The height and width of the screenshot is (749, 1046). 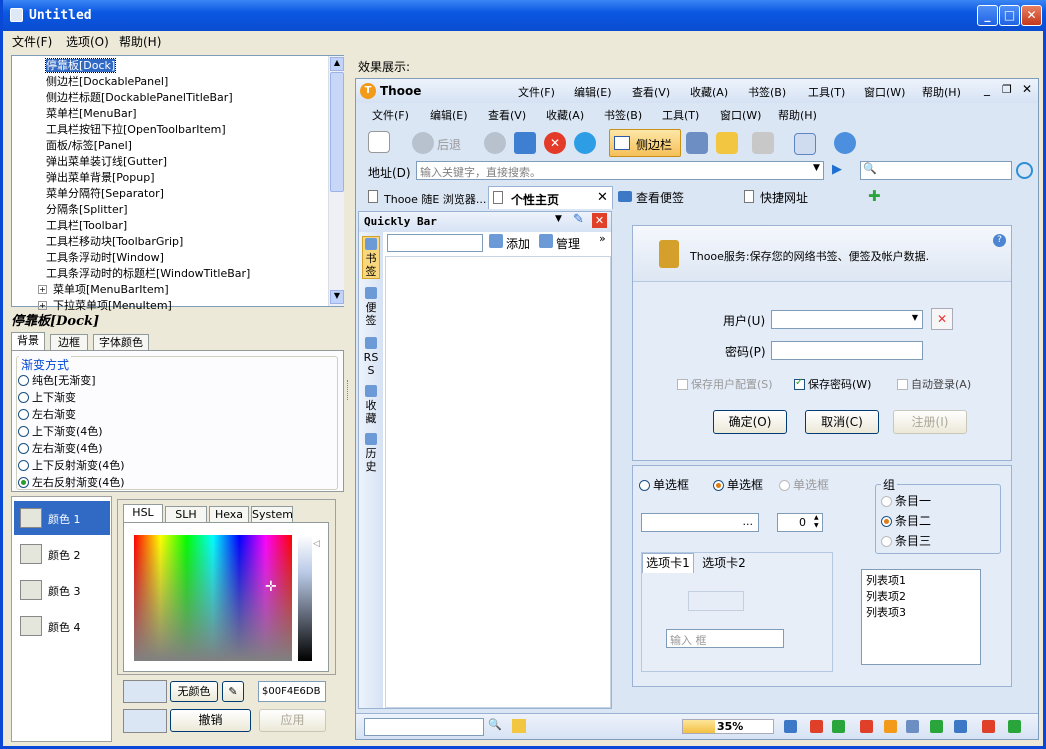 I want to click on new-tab-icon: ✚, so click(x=874, y=196).